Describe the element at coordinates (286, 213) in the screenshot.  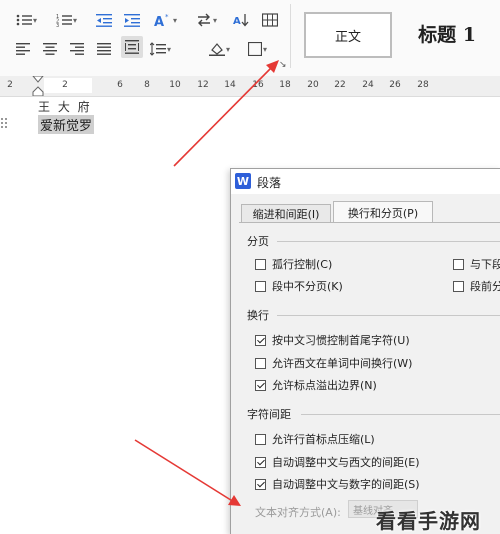
I see `tab-indent-spacing: 缩进和间距(I)` at that location.